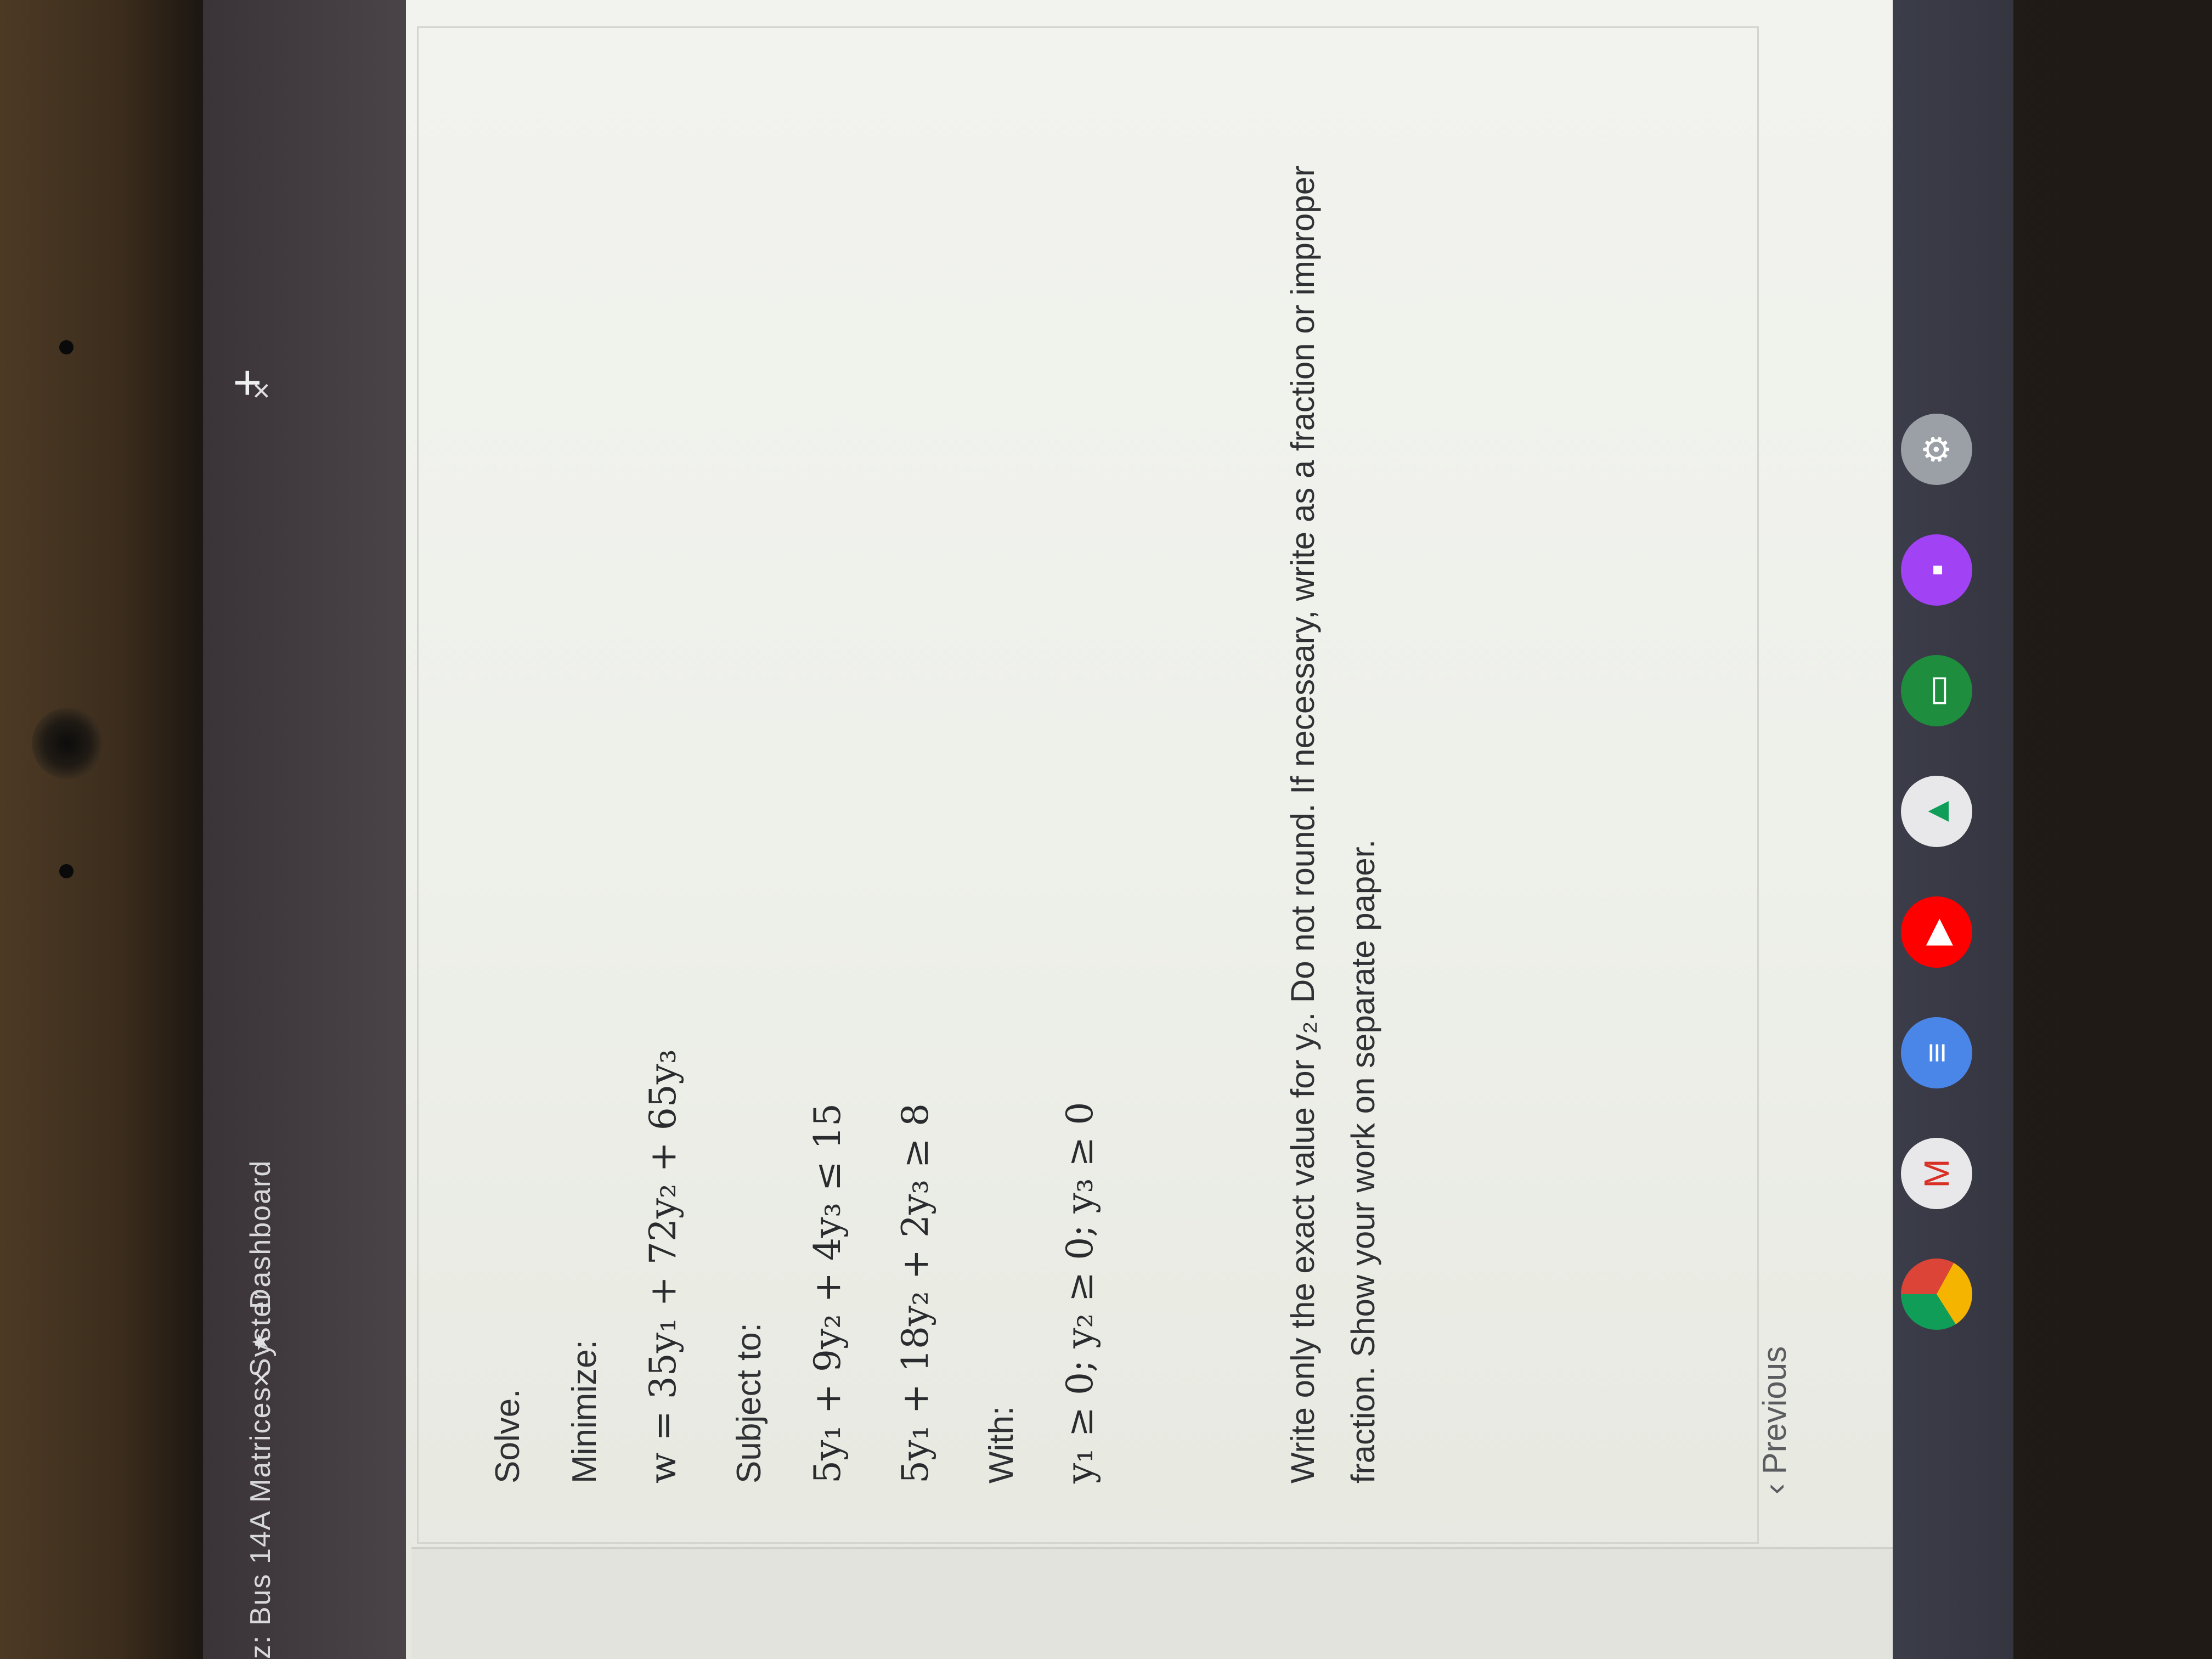  I want to click on settings-icon: ⚙, so click(1936, 449).